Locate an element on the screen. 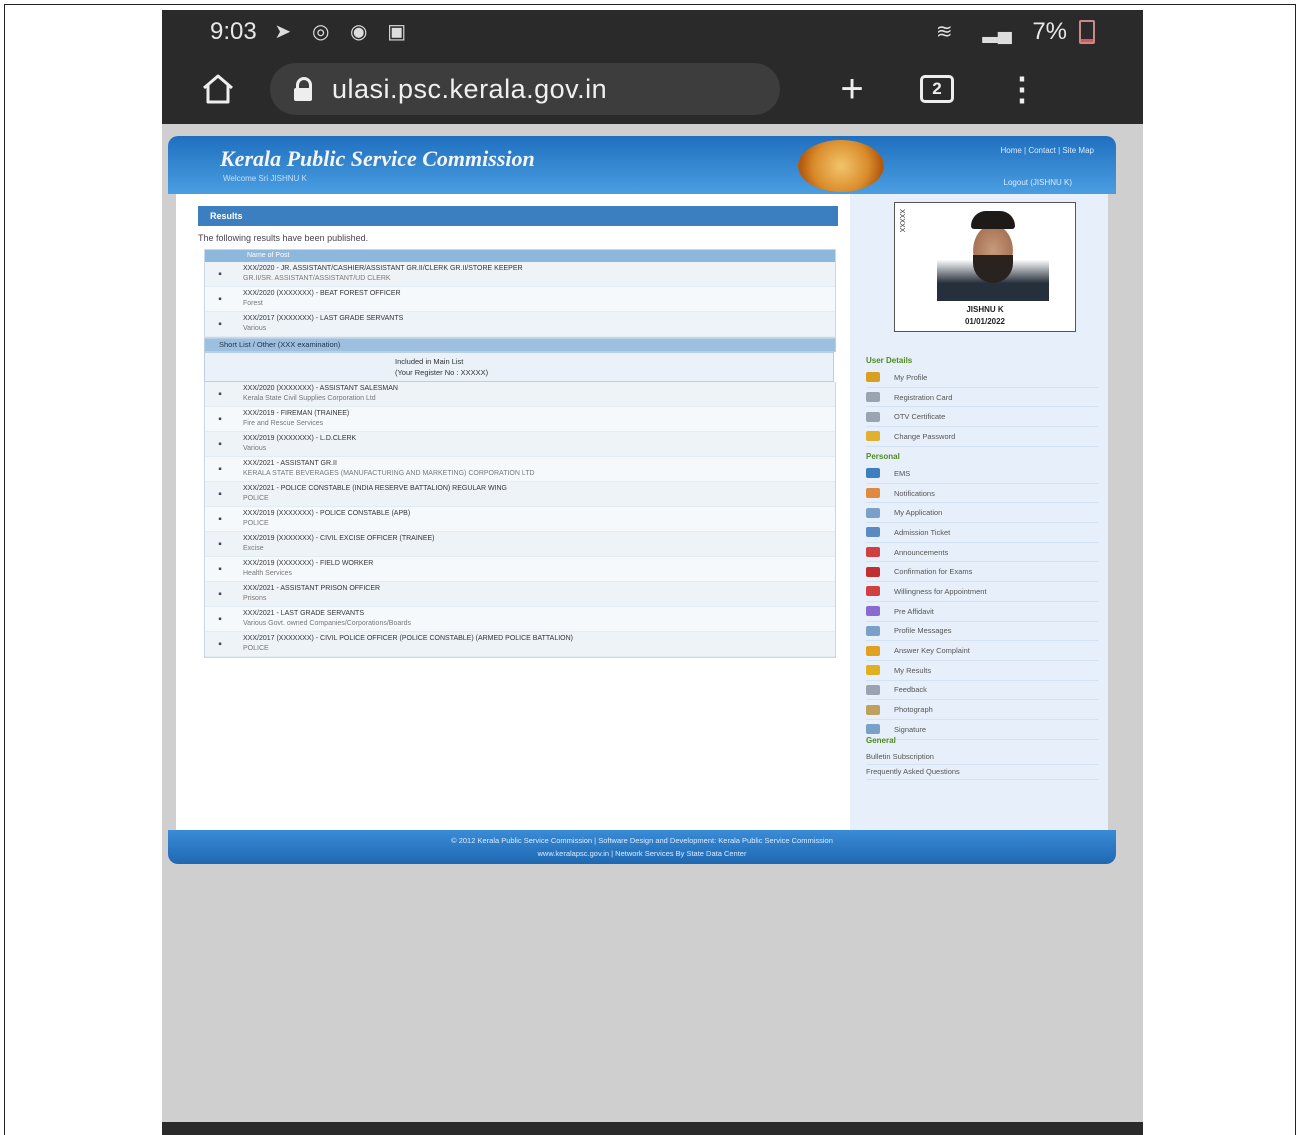  sidebar-item-label: Registration Card is located at coordinates (923, 397).